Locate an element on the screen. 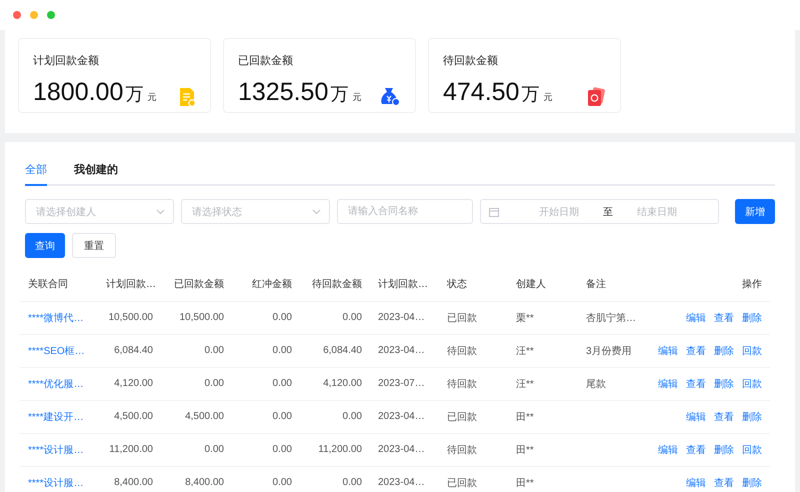  column-header: 操作 is located at coordinates (707, 284).